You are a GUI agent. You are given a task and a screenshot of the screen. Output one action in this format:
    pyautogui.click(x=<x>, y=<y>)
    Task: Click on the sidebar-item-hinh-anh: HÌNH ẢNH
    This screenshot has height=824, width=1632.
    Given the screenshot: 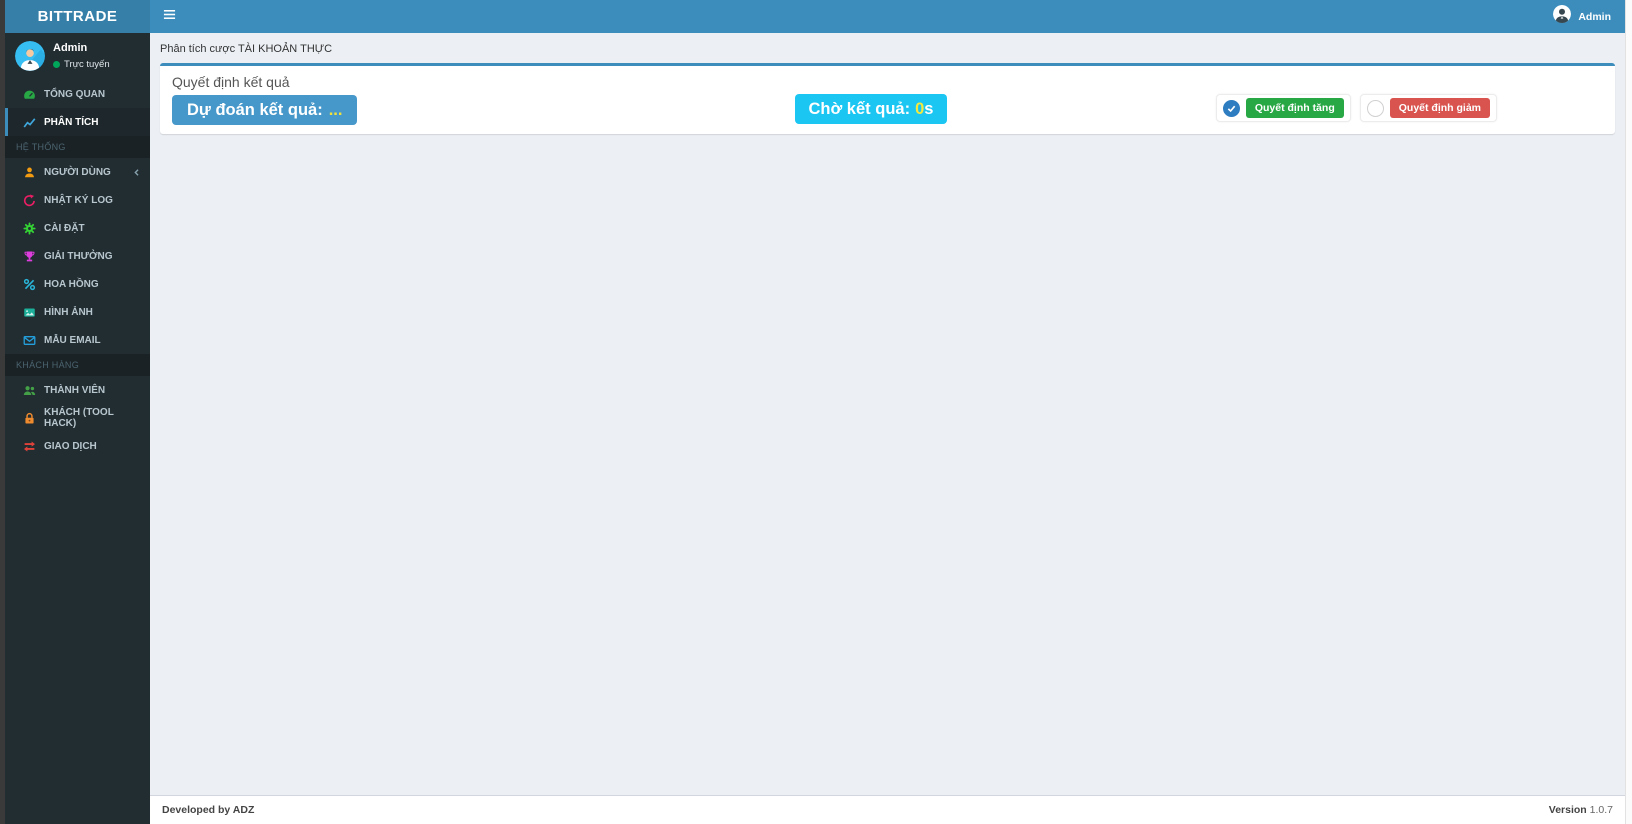 What is the action you would take?
    pyautogui.click(x=77, y=312)
    